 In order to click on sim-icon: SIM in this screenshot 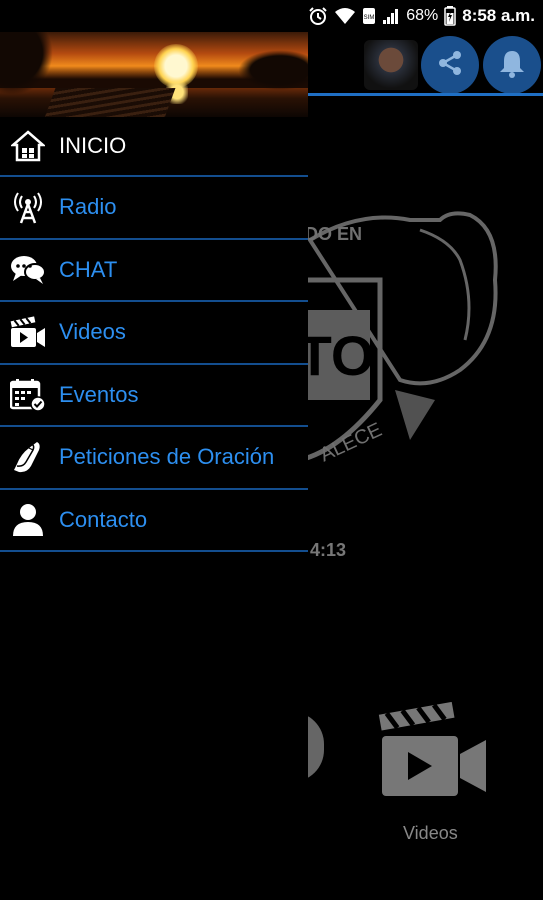, I will do `click(369, 16)`.